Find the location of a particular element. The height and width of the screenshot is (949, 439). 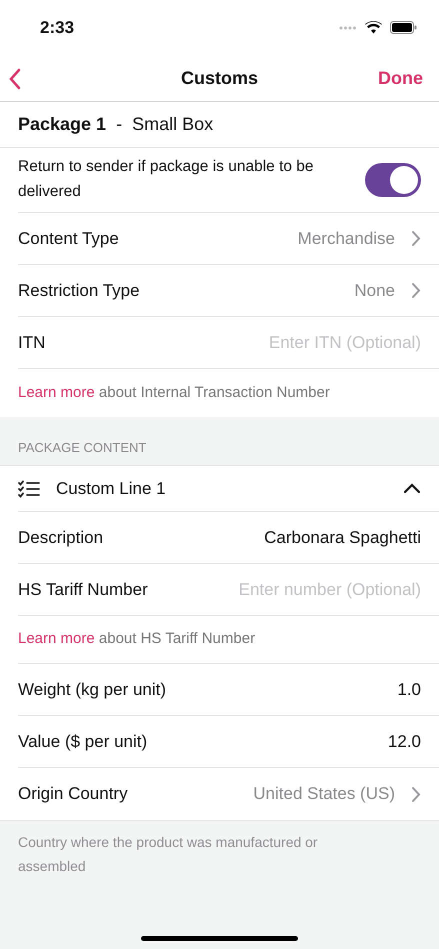

learn-more-text: Learn more about Internal Transaction Number is located at coordinates (174, 392).